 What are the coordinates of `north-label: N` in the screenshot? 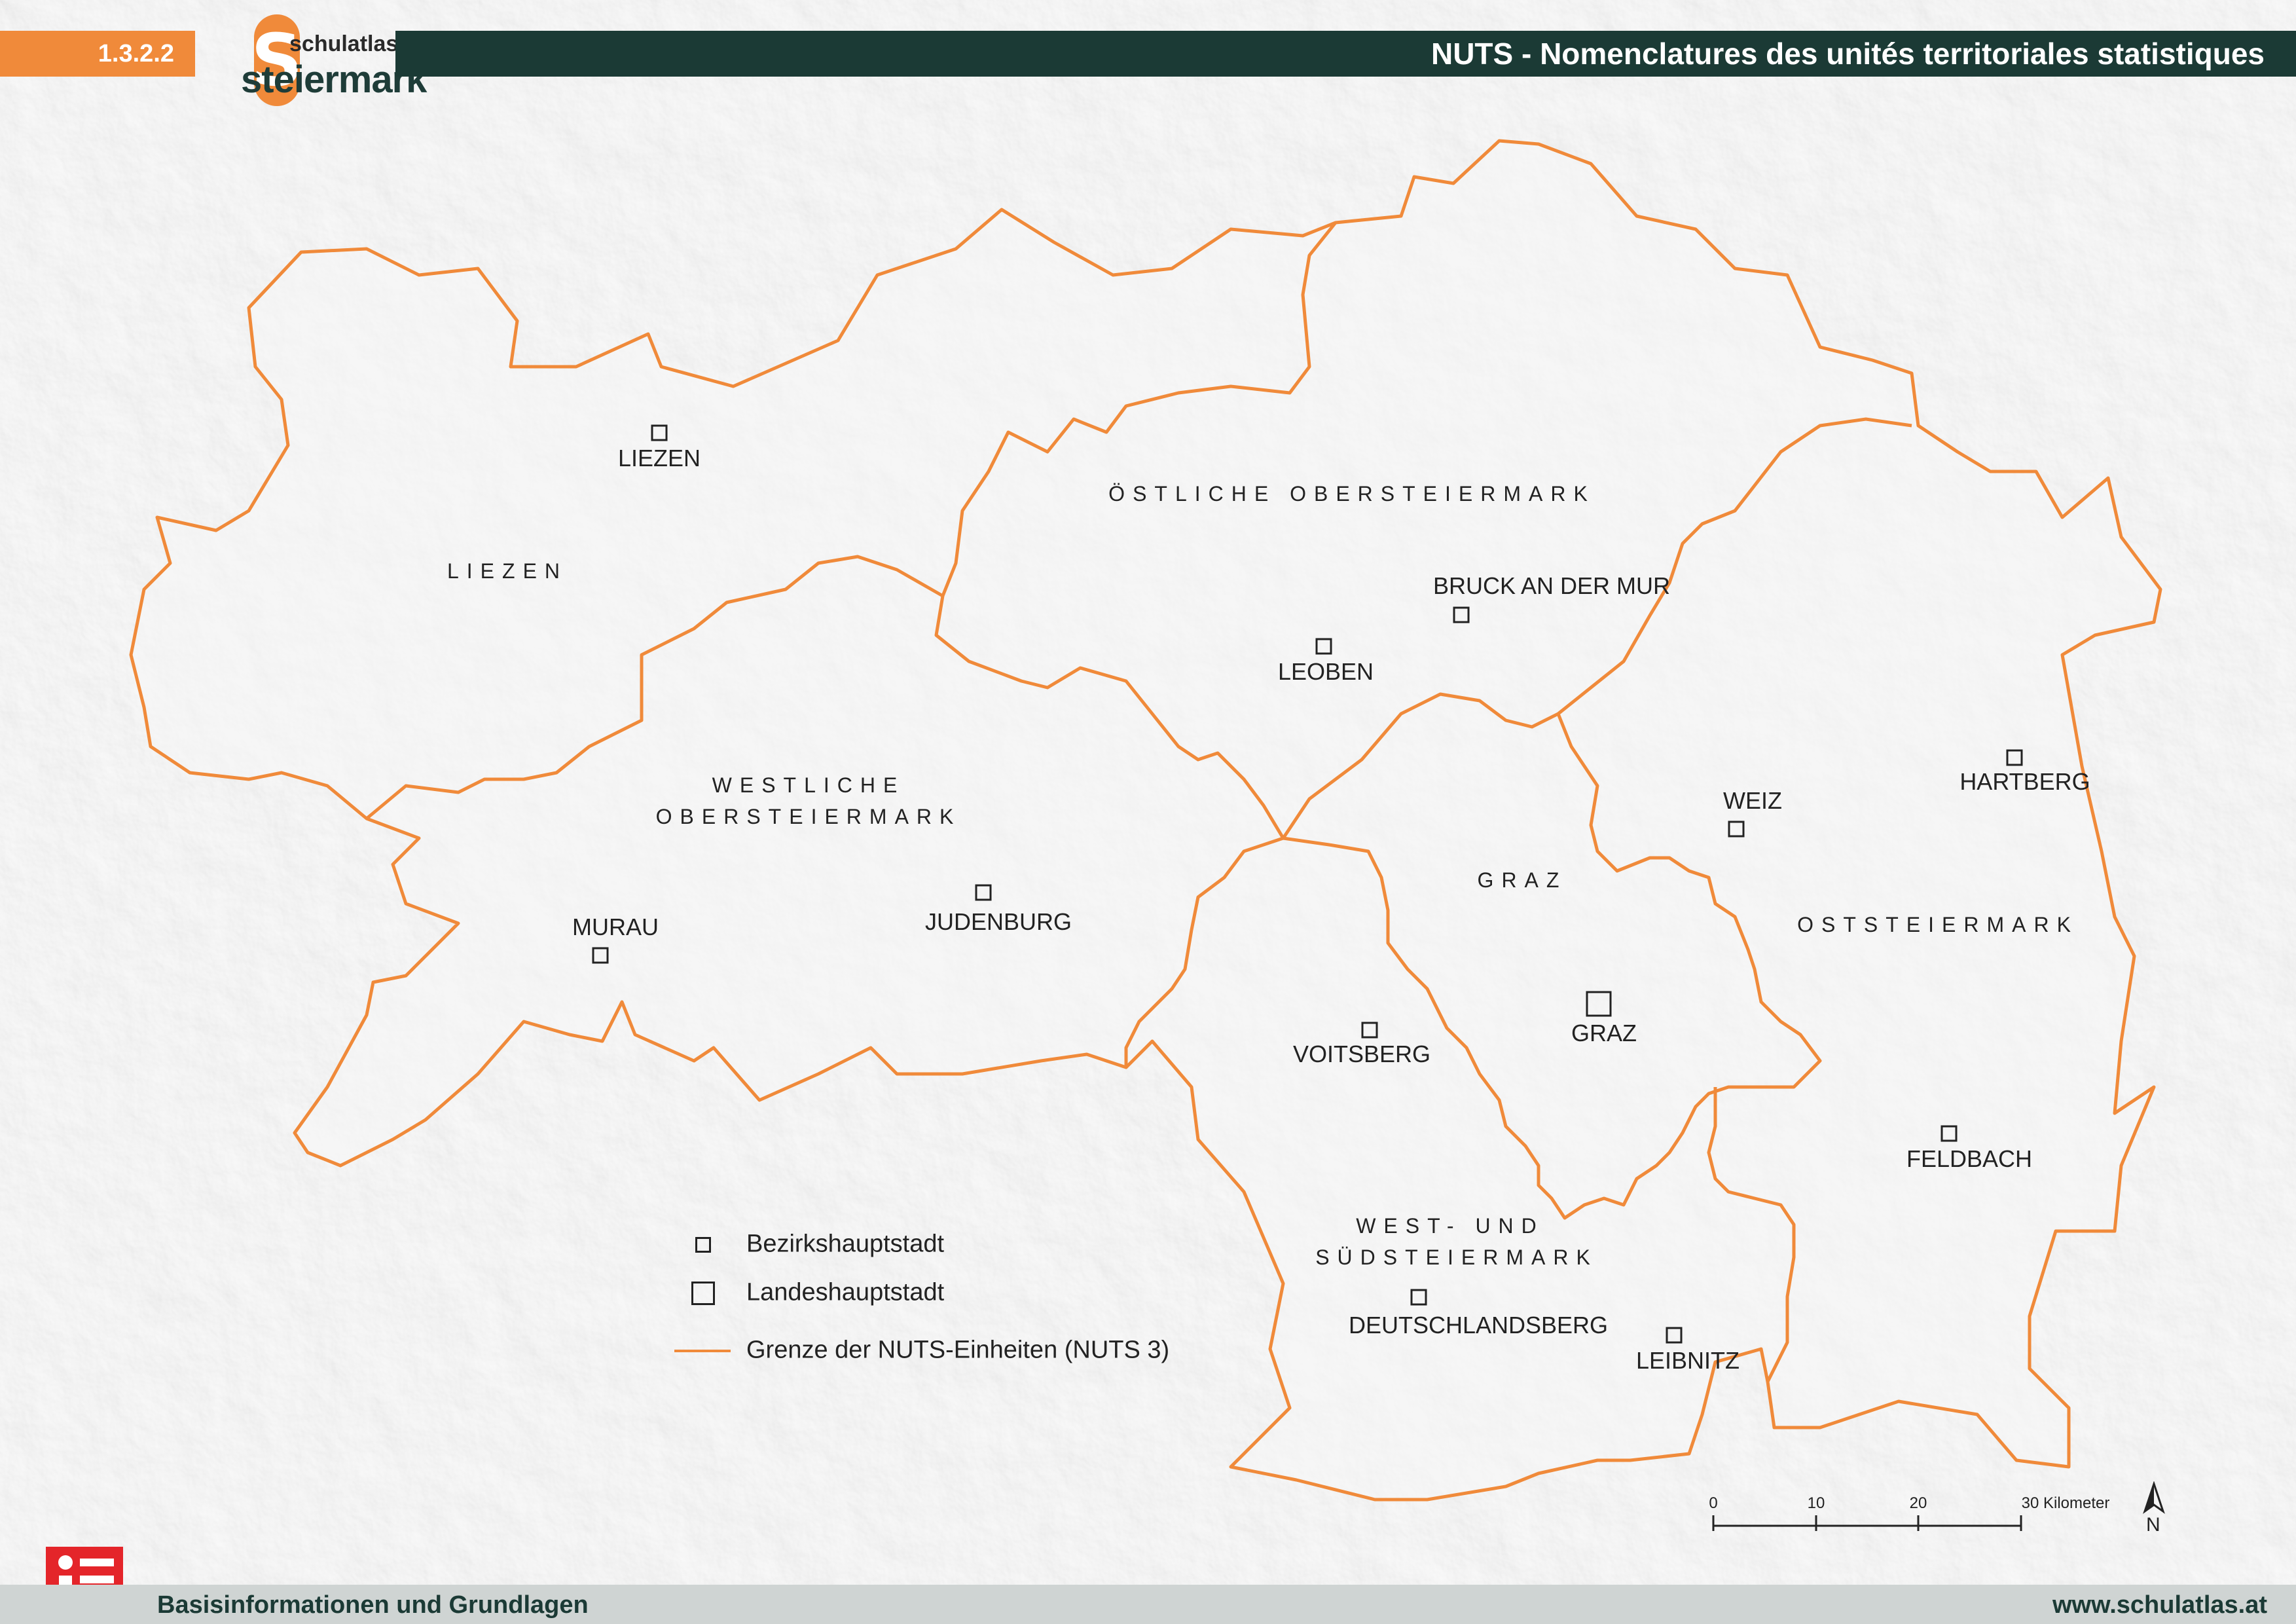 It's located at (2153, 1525).